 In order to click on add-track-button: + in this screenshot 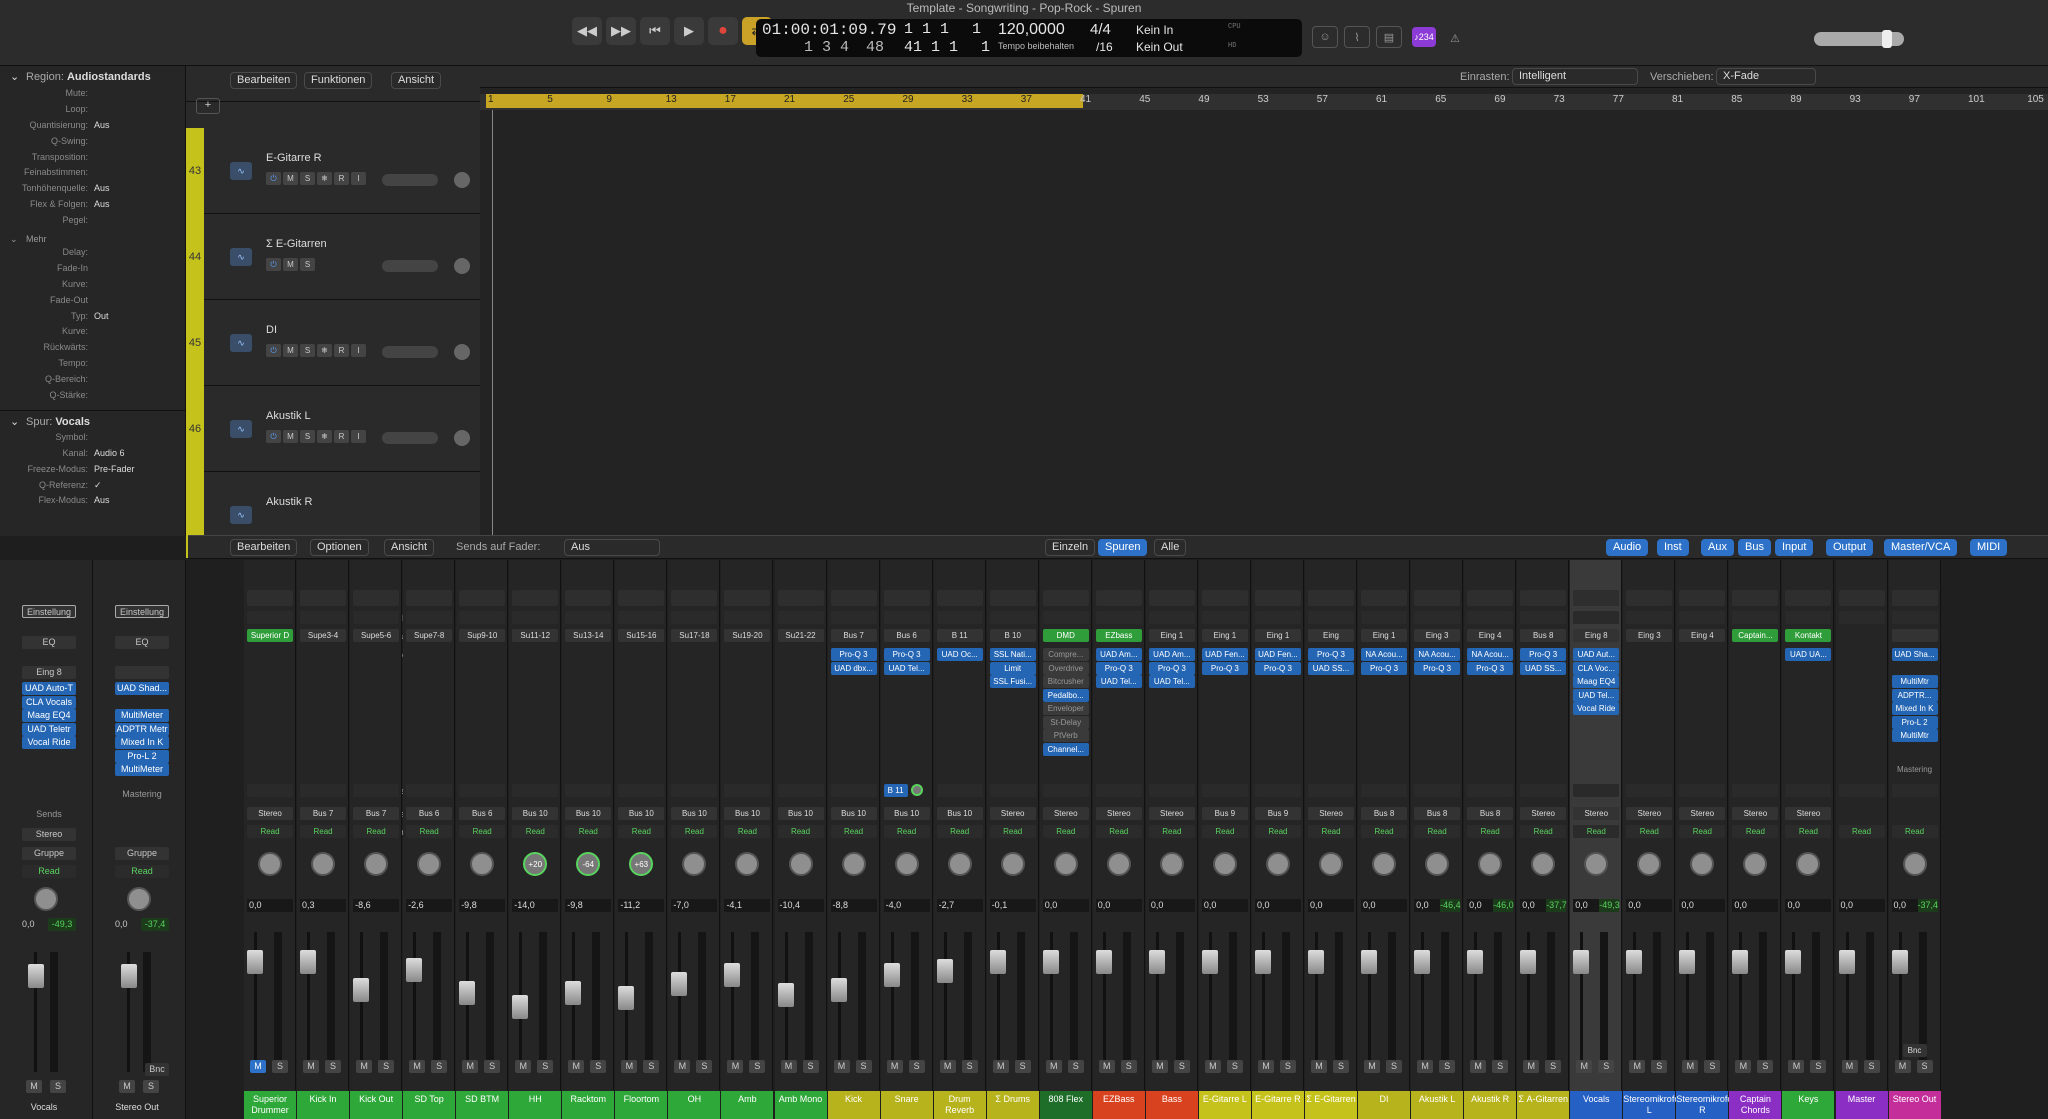, I will do `click(208, 106)`.